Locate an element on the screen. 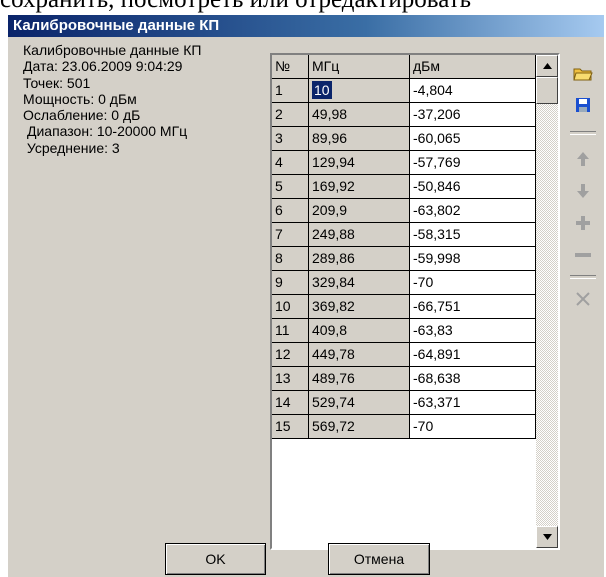 The width and height of the screenshot is (606, 577). cell-frequency: 289,86 is located at coordinates (359, 259).